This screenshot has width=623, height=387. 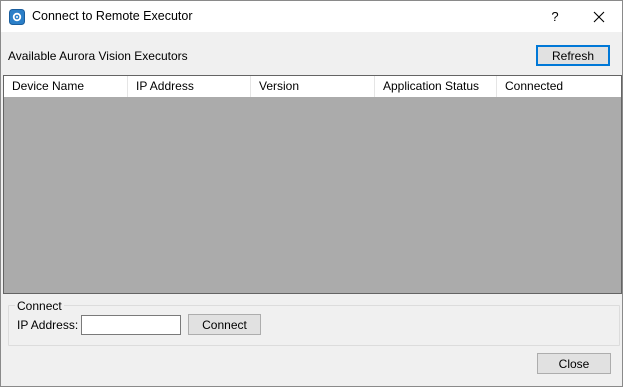 I want to click on aurora-vision-app-icon, so click(x=17, y=17).